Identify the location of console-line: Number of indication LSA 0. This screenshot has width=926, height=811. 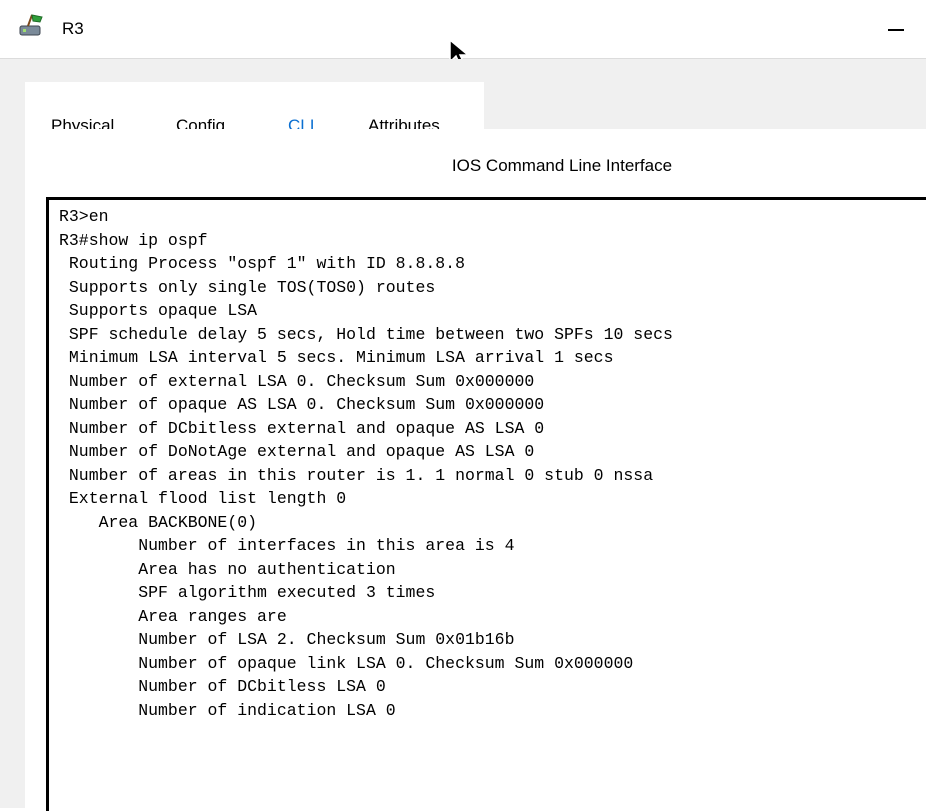
(227, 710).